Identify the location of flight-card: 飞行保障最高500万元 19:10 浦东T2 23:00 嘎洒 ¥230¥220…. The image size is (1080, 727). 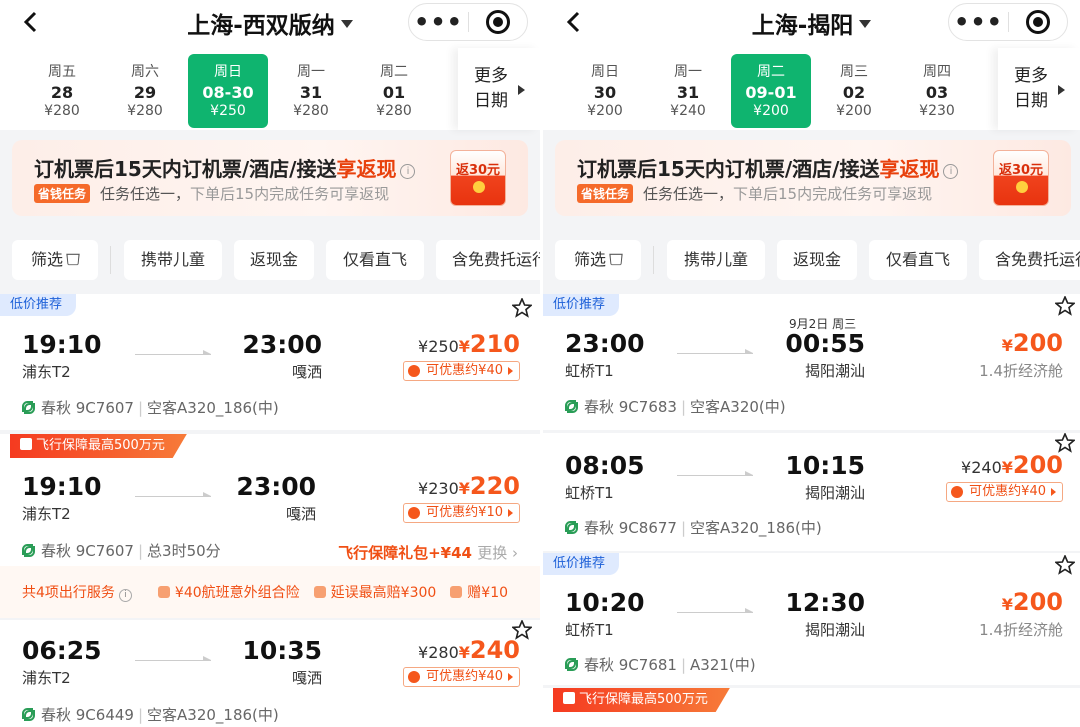
(270, 526).